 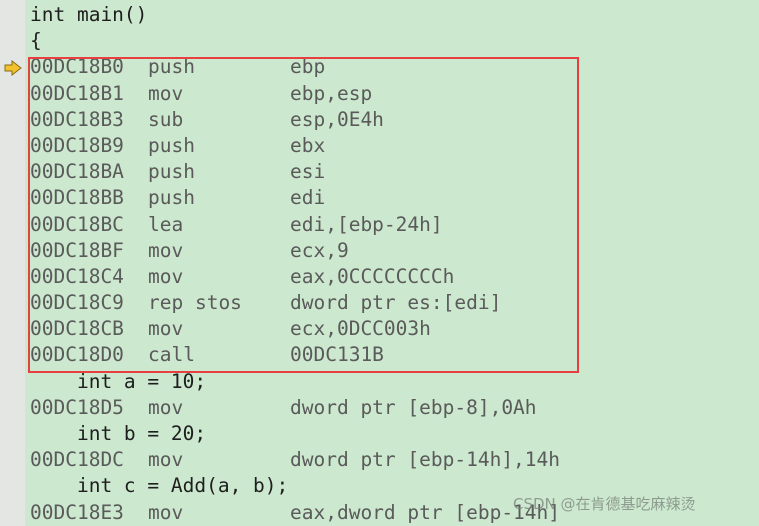 What do you see at coordinates (77, 460) in the screenshot?
I see `address: 00DC18DC` at bounding box center [77, 460].